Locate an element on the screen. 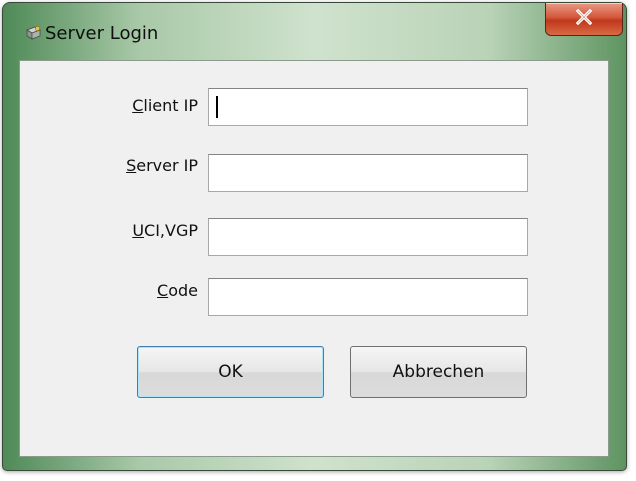  ok-button: OK is located at coordinates (230, 372).